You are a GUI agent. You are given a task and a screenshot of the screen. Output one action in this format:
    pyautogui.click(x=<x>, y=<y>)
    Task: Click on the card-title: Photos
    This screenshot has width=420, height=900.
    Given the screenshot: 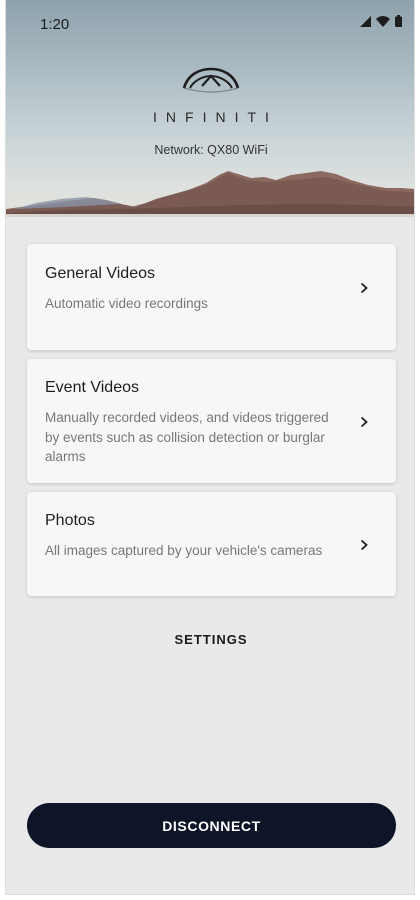 What is the action you would take?
    pyautogui.click(x=70, y=520)
    